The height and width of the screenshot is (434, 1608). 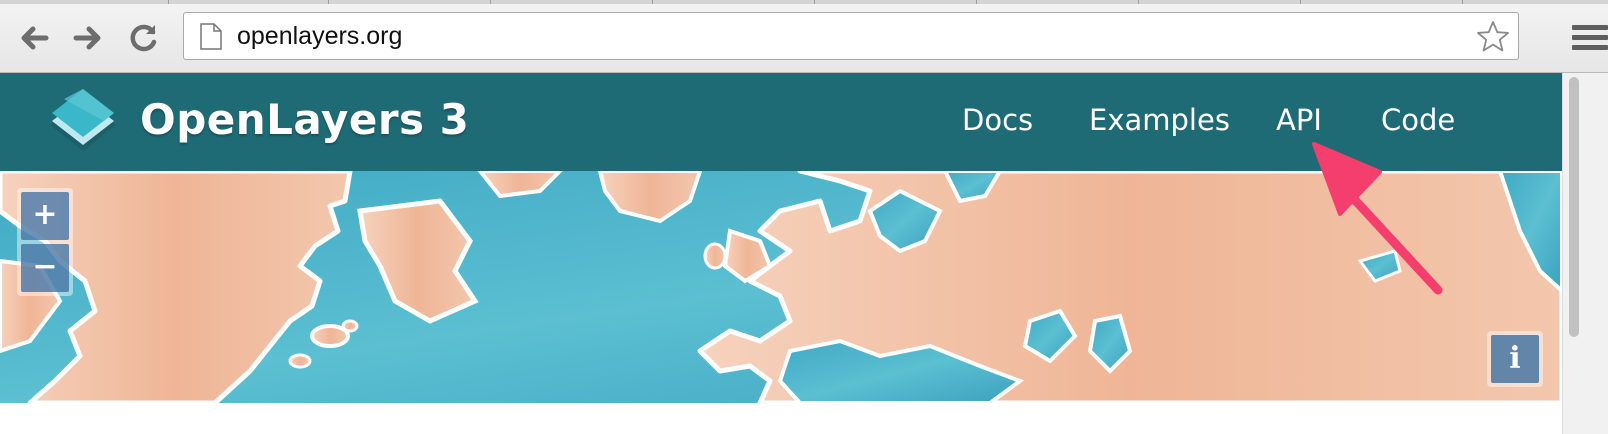 I want to click on forward-button, so click(x=88, y=38).